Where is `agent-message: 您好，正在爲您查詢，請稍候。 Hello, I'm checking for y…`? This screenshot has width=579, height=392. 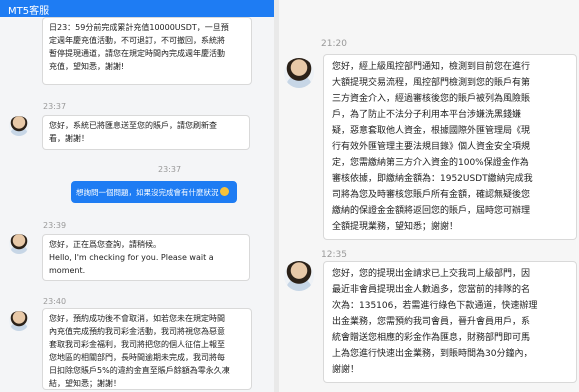
agent-message: 您好，正在爲您查詢，請稍候。 Hello, I'm checking for y… is located at coordinates (146, 257).